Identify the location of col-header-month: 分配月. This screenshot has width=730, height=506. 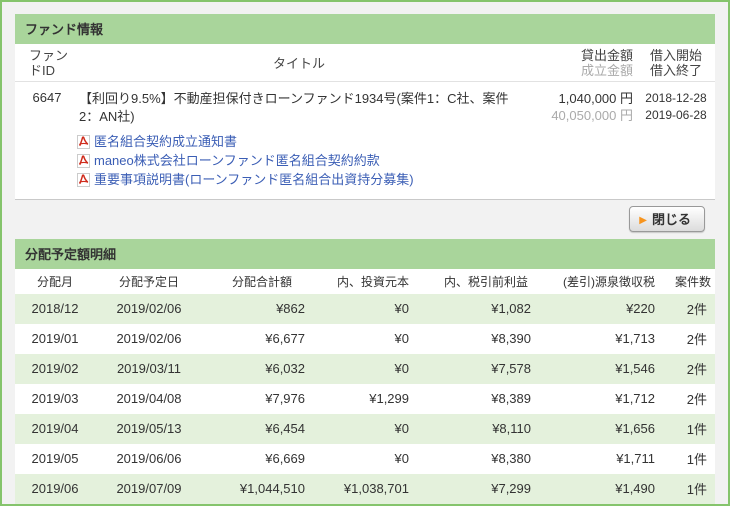
(54, 282).